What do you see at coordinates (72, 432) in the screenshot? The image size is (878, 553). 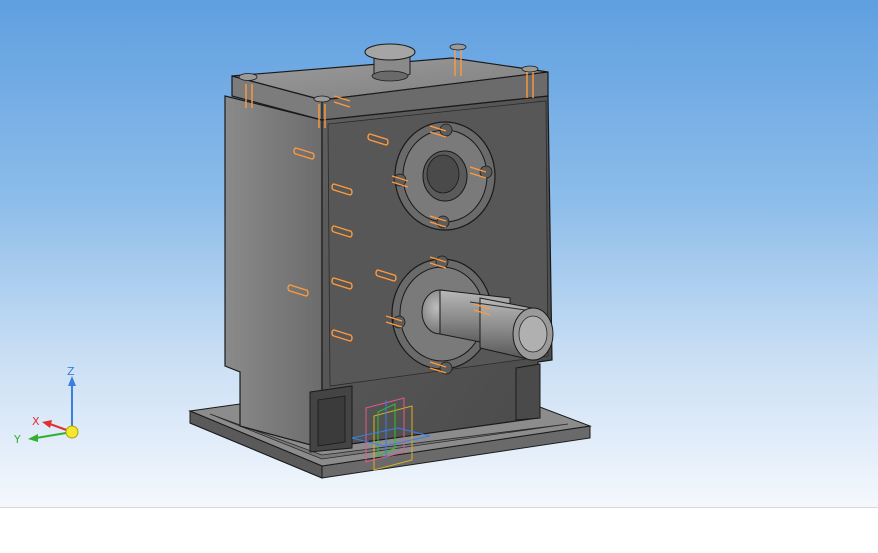 I see `triad-origin` at bounding box center [72, 432].